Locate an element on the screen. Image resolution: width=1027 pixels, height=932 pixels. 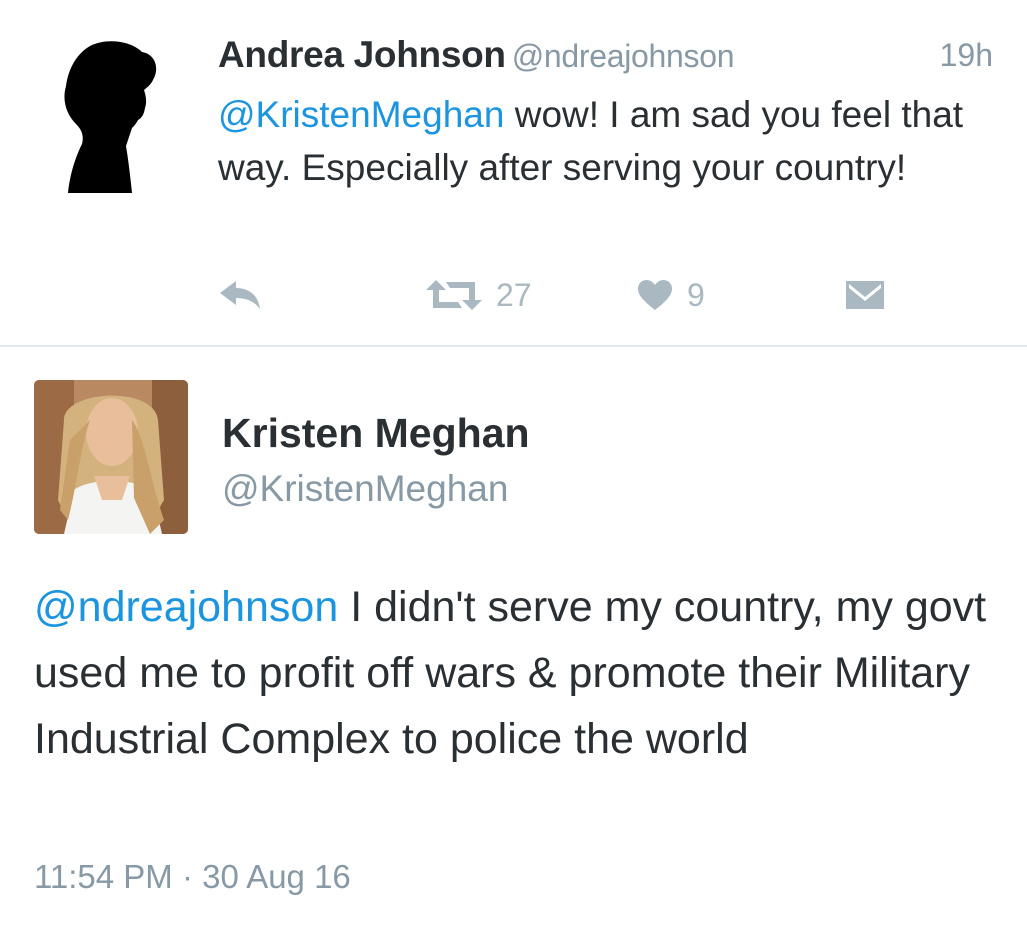
tweet-timestamp: 11:54 PM · 30 Aug 16 is located at coordinates (192, 877).